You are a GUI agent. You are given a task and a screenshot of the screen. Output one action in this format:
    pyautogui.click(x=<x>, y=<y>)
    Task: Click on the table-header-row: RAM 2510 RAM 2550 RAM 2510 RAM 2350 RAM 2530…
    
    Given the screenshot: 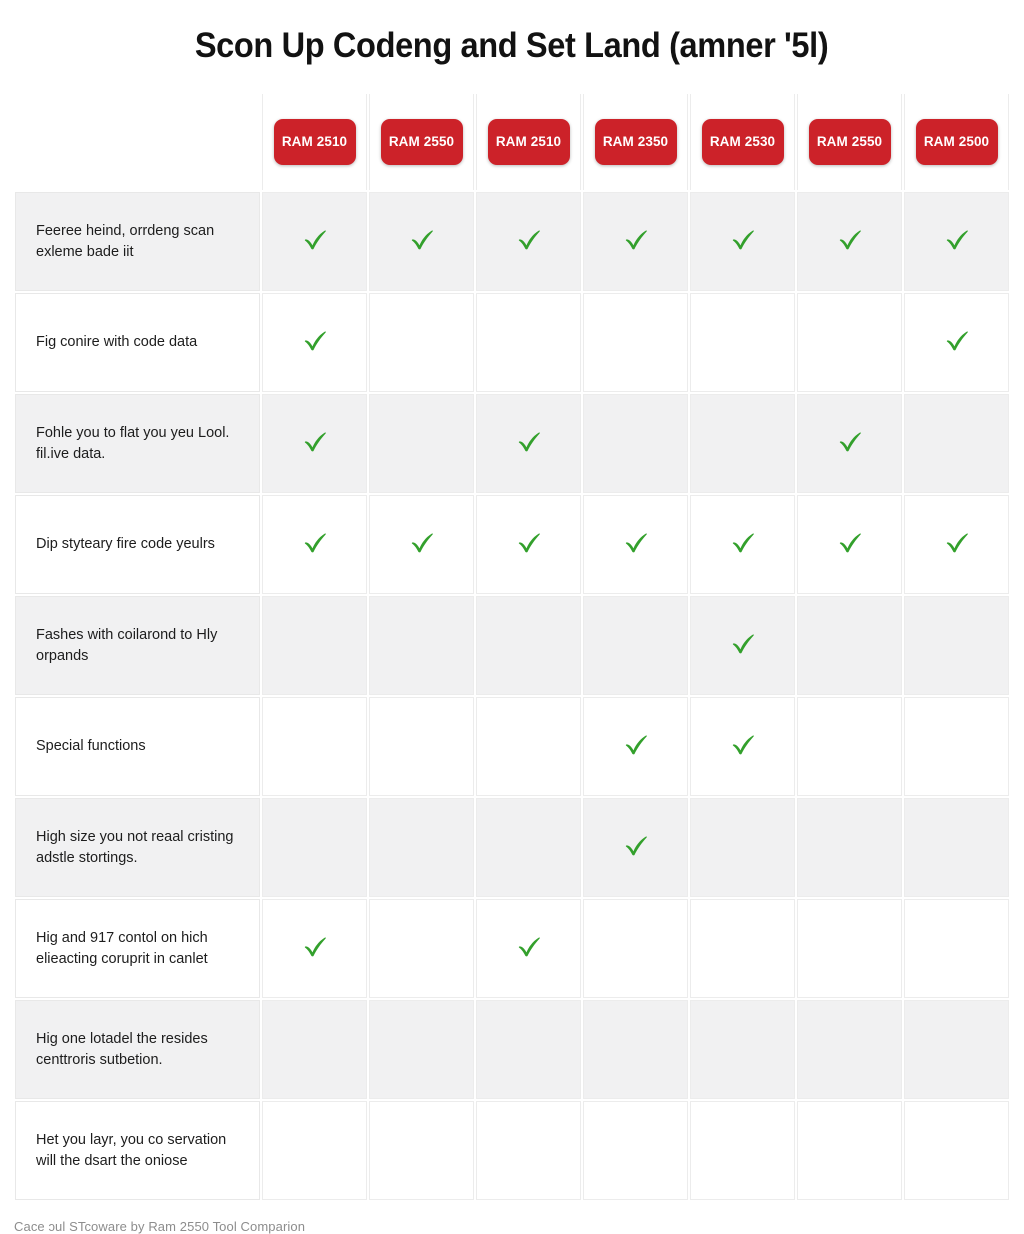 What is the action you would take?
    pyautogui.click(x=512, y=142)
    